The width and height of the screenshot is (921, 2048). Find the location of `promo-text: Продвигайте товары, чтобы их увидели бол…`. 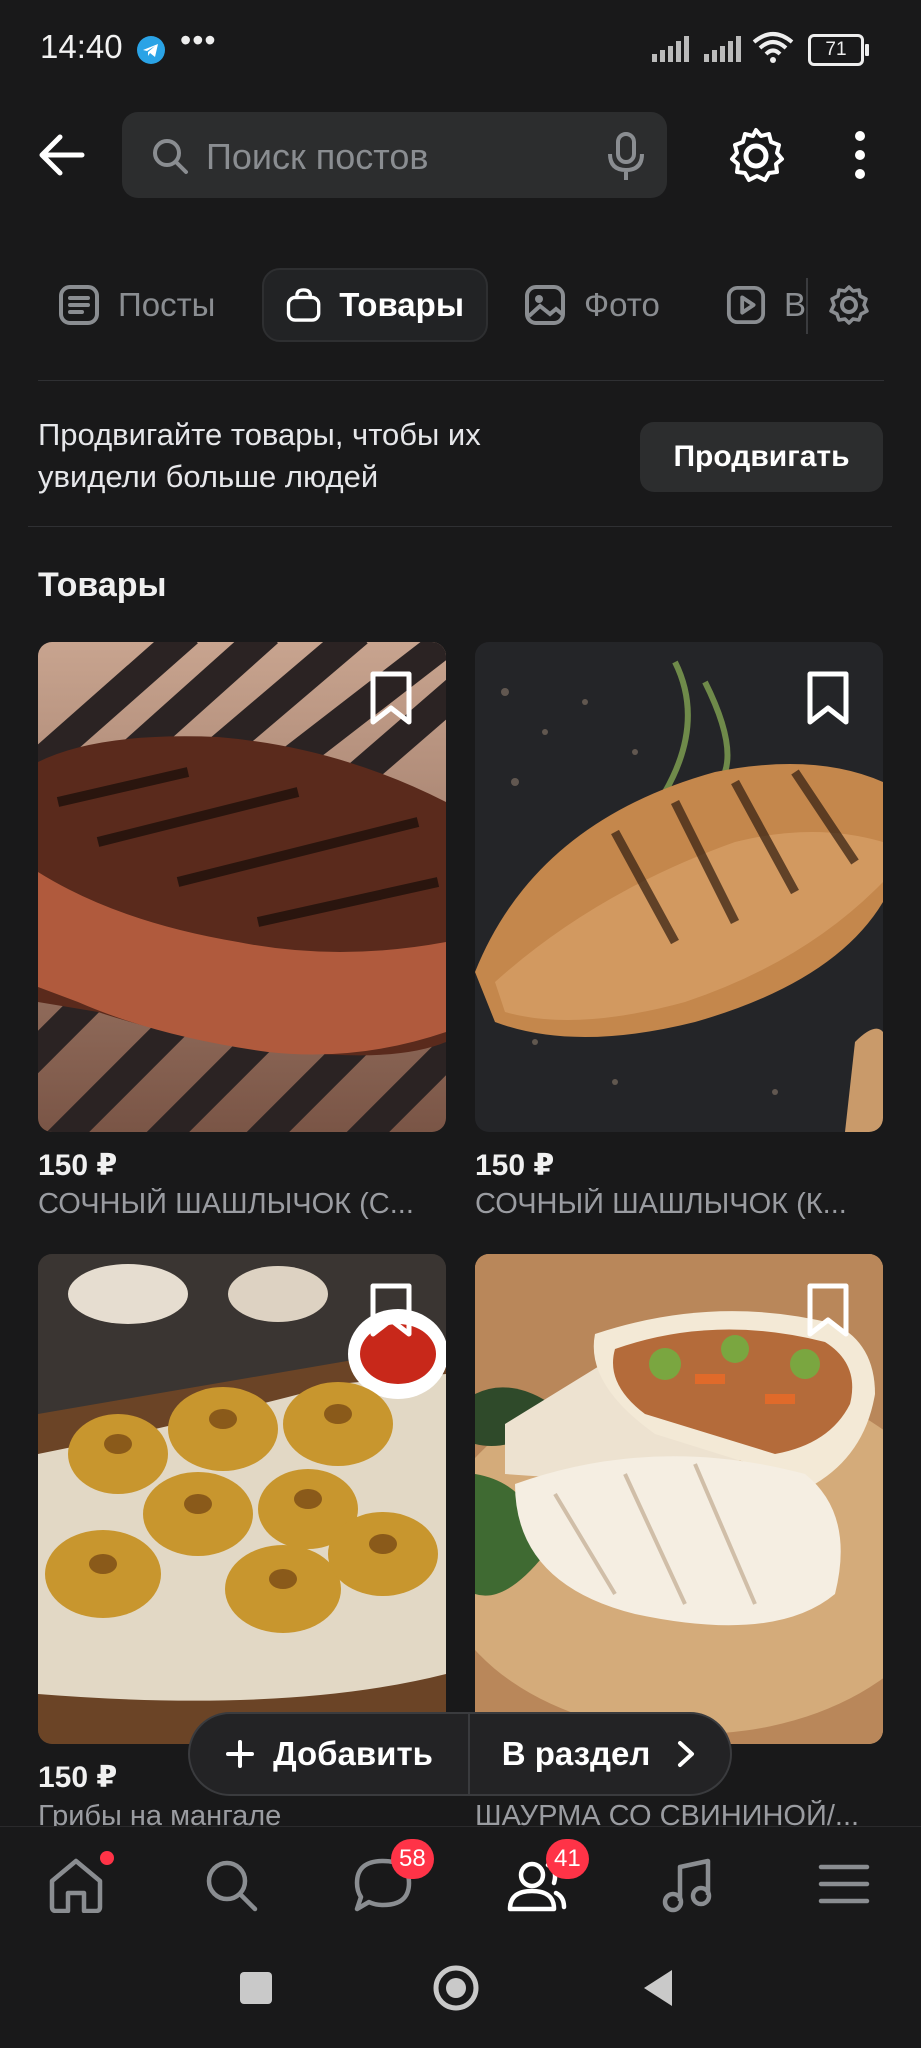

promo-text: Продвигайте товары, чтобы их увидели бол… is located at coordinates (259, 455).